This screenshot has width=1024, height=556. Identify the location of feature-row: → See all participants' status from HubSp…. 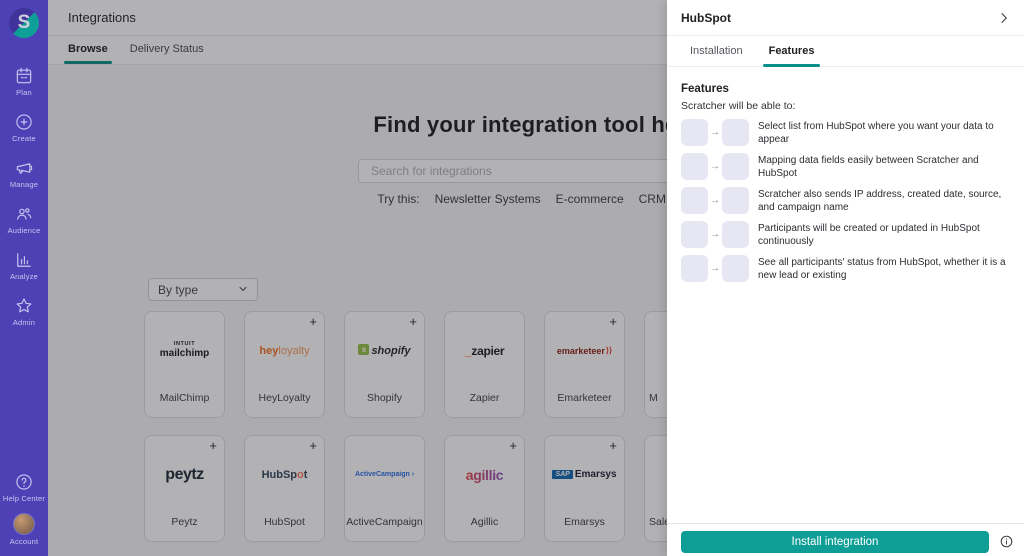
(845, 268).